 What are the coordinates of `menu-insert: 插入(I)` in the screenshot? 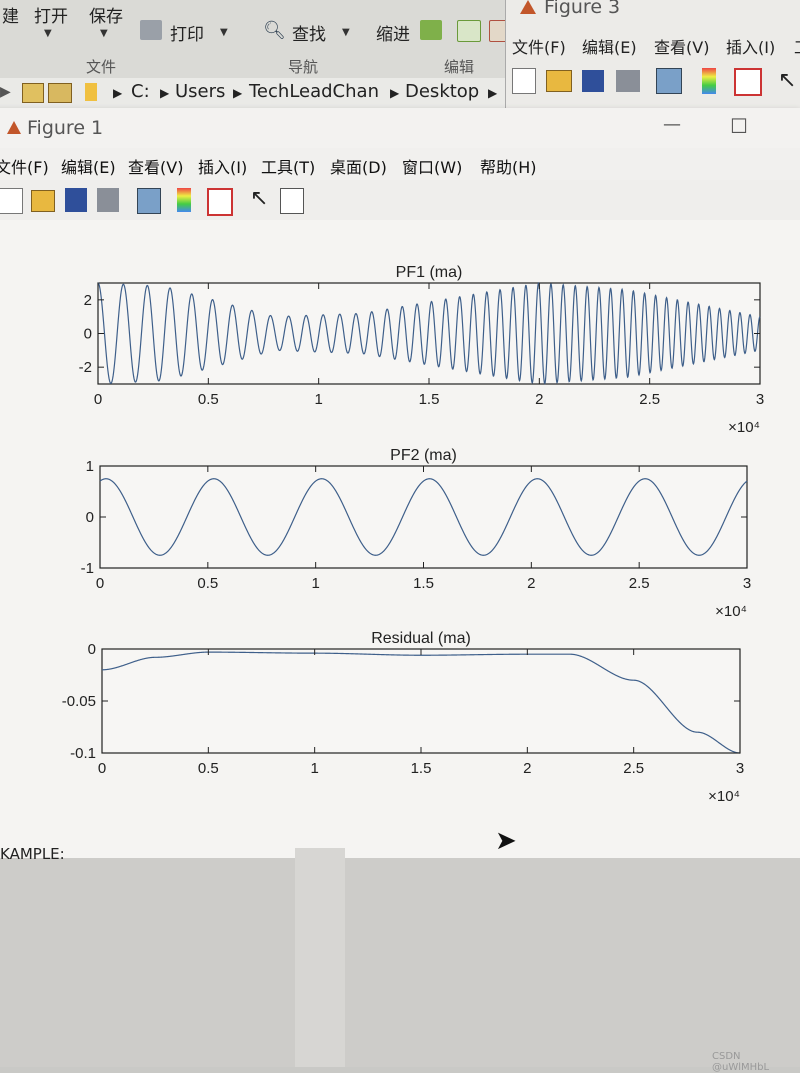 It's located at (222, 166).